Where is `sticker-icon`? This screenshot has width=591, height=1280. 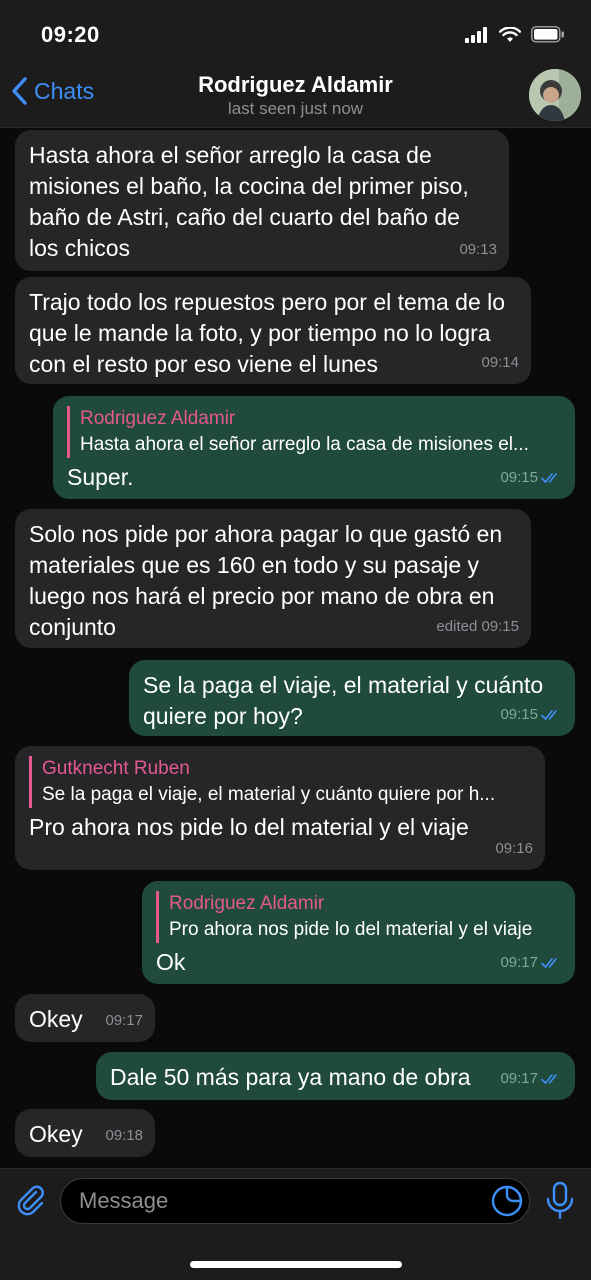 sticker-icon is located at coordinates (507, 1201).